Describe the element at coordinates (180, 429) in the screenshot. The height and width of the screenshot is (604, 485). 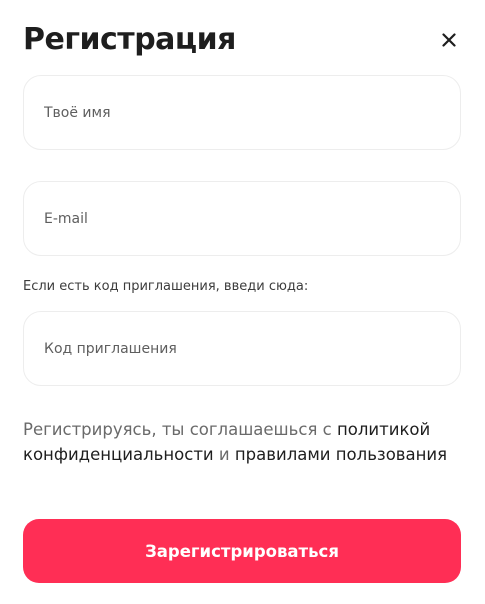
I see `agreement-prefix: Регистрируясь, ты соглашаешься с` at that location.